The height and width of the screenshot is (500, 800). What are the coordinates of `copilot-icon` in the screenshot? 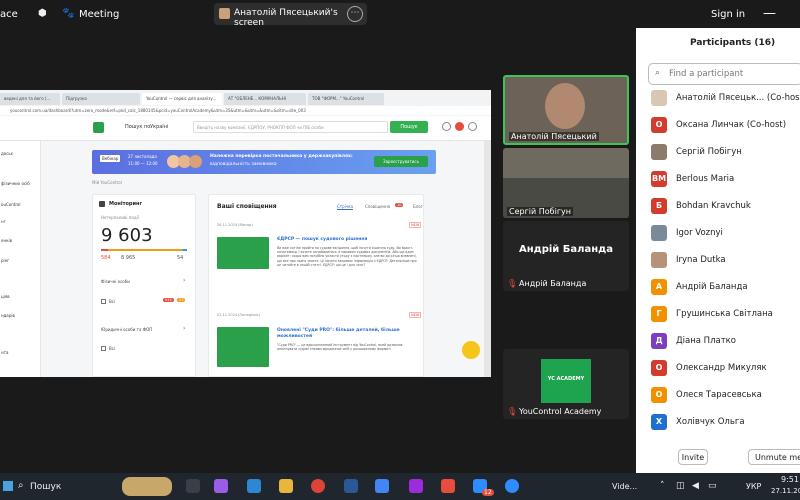 It's located at (221, 486).